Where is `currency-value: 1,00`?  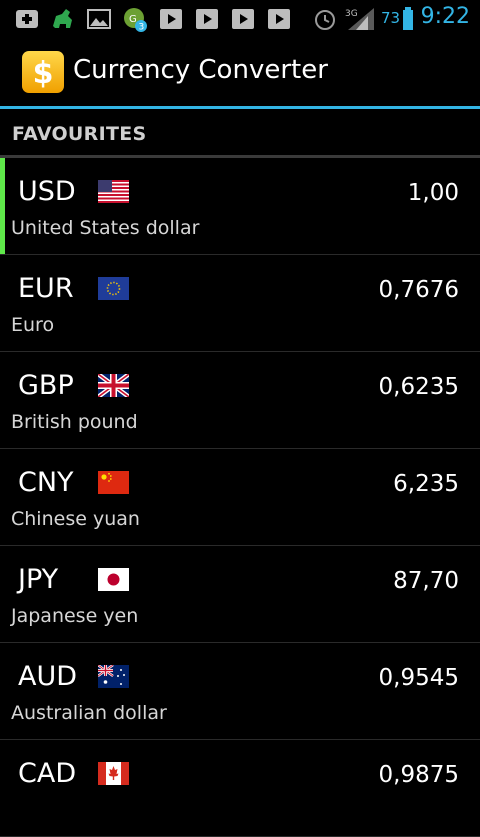
currency-value: 1,00 is located at coordinates (433, 193).